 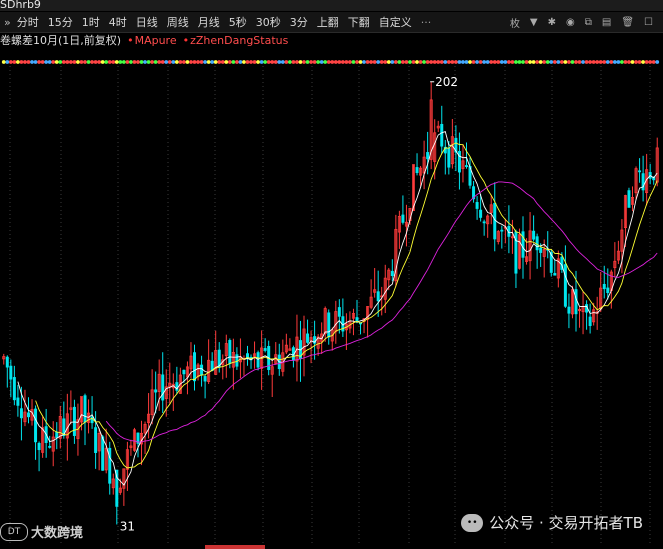 What do you see at coordinates (118, 22) in the screenshot?
I see `timeframe-button: 4时` at bounding box center [118, 22].